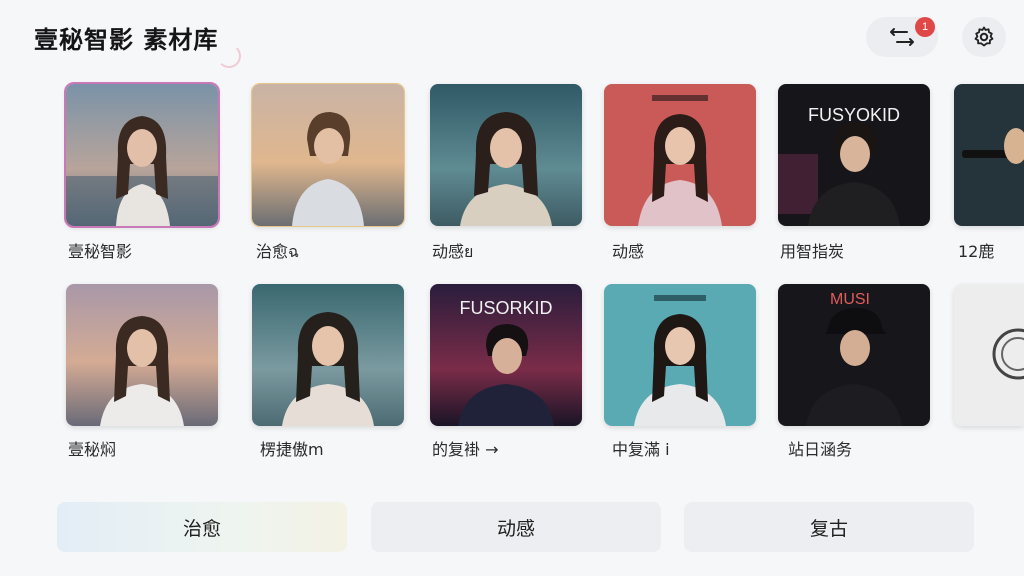 This screenshot has height=576, width=1024. What do you see at coordinates (925, 27) in the screenshot?
I see `notification-badge: 1` at bounding box center [925, 27].